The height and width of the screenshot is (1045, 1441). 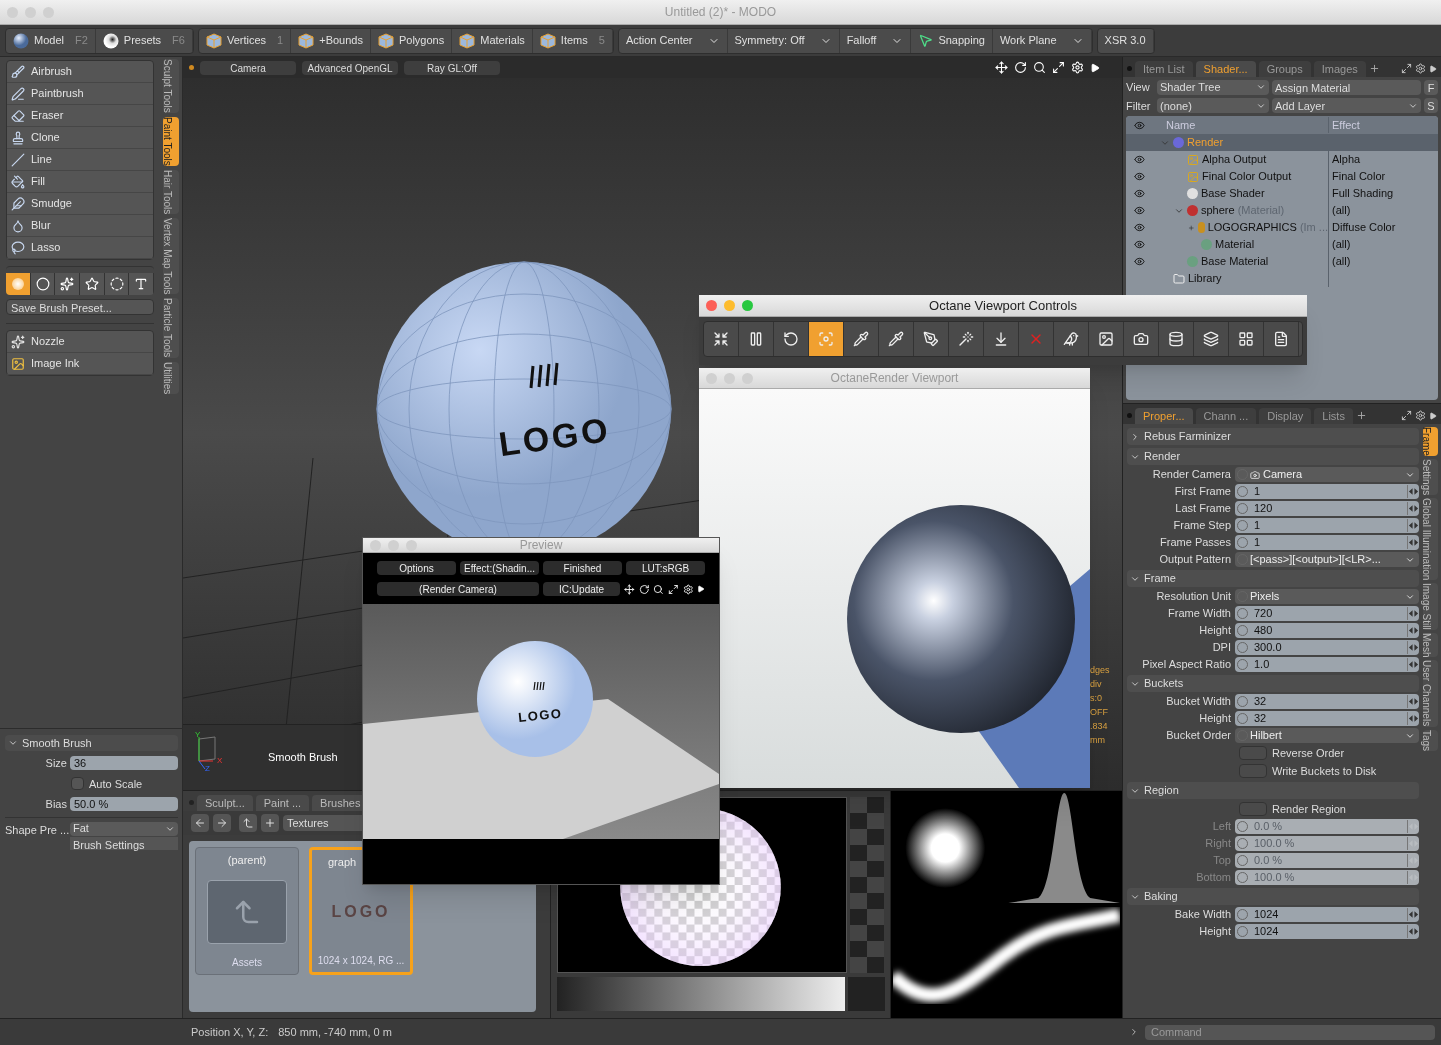 What do you see at coordinates (80, 94) in the screenshot?
I see `tool-item: Paintbrush` at bounding box center [80, 94].